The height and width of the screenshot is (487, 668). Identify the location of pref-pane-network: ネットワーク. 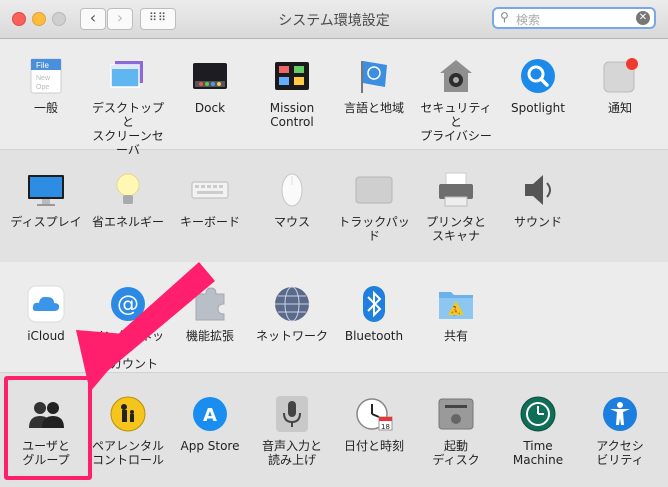
(292, 314).